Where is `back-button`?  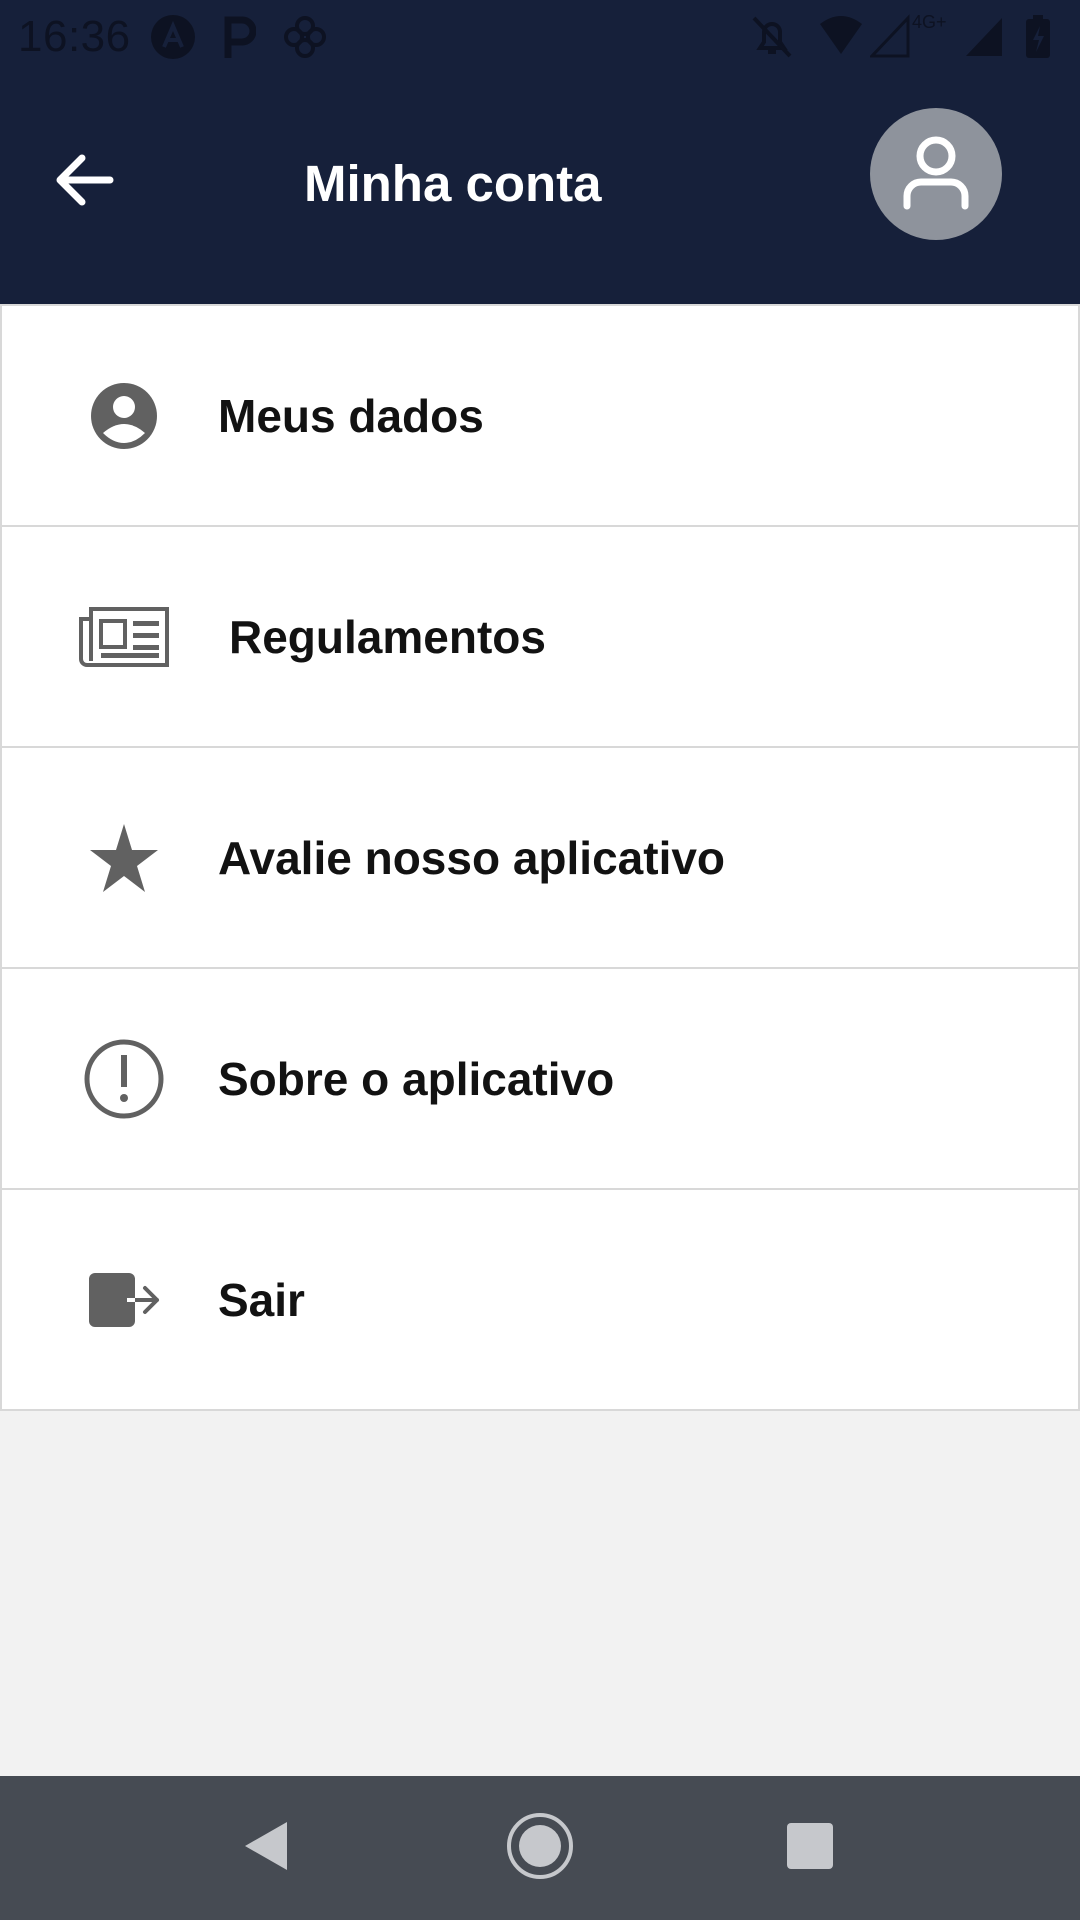 back-button is located at coordinates (84, 182).